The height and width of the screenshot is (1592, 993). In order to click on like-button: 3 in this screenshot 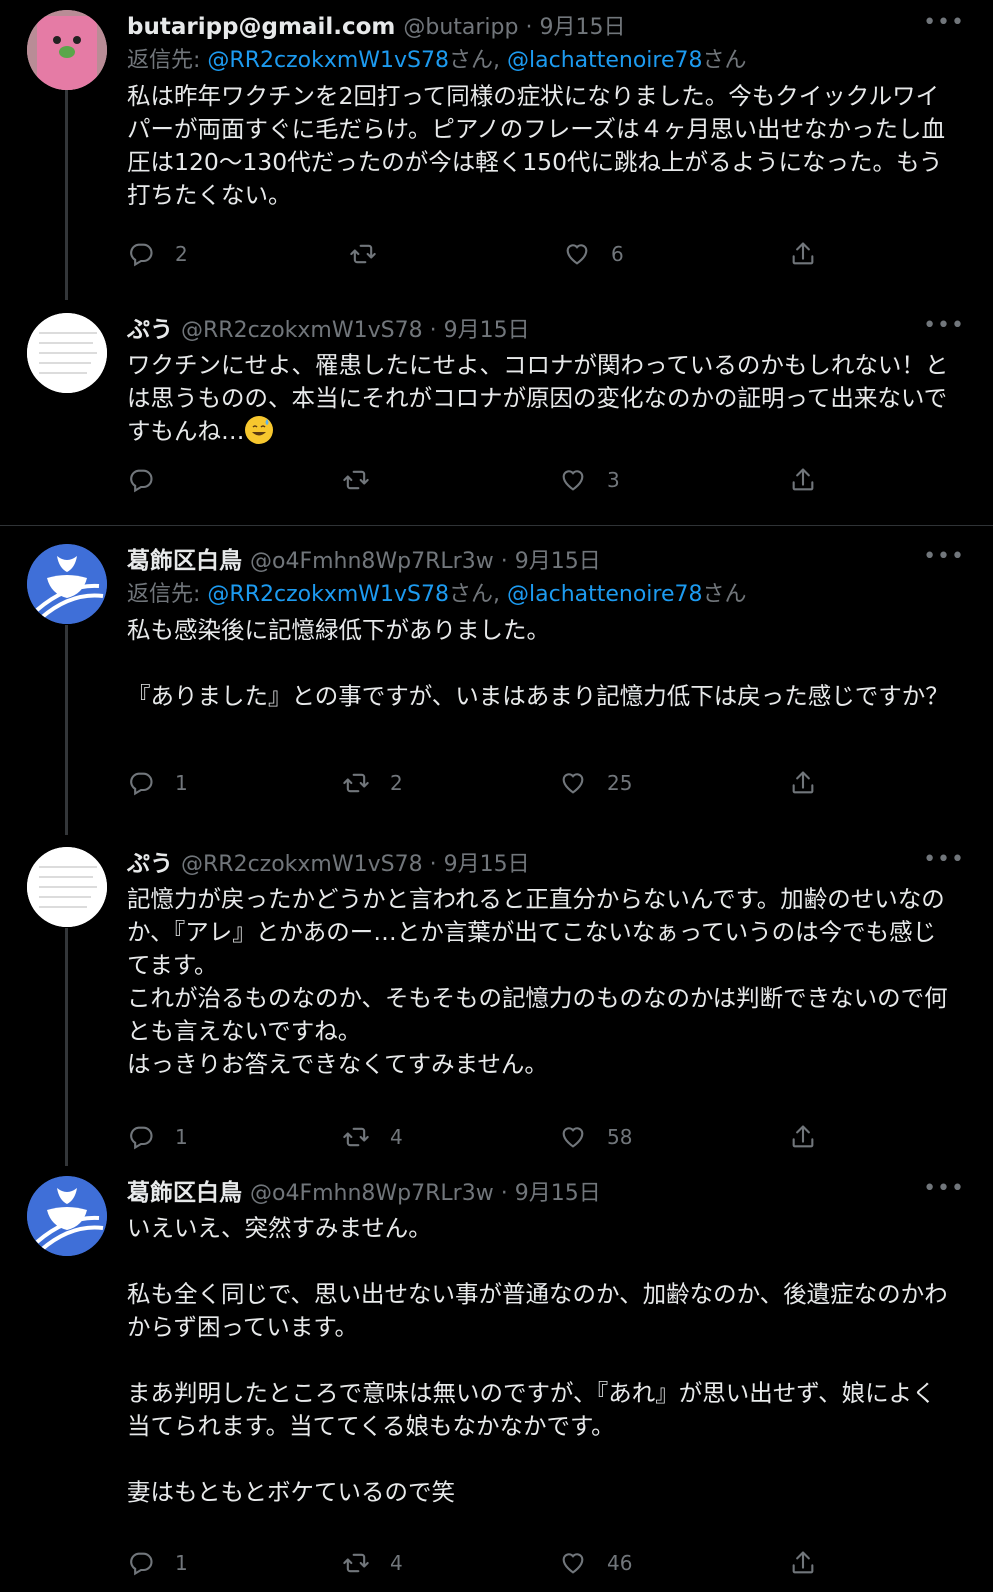, I will do `click(589, 480)`.